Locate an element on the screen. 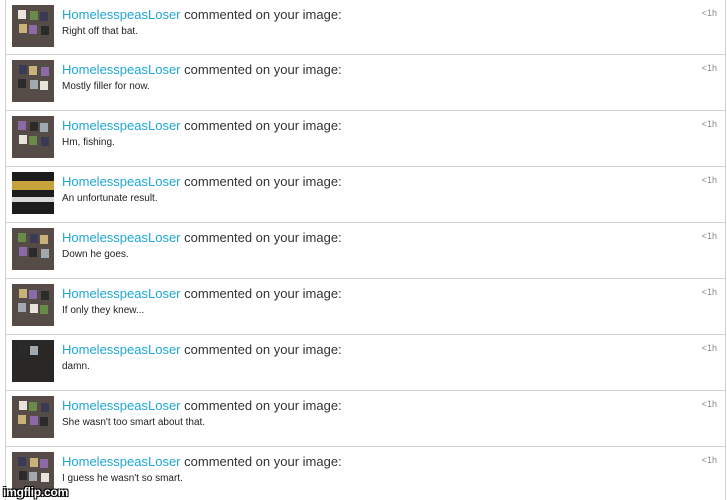 The height and width of the screenshot is (500, 727). comment-text: An unfortunate result. is located at coordinates (110, 198).